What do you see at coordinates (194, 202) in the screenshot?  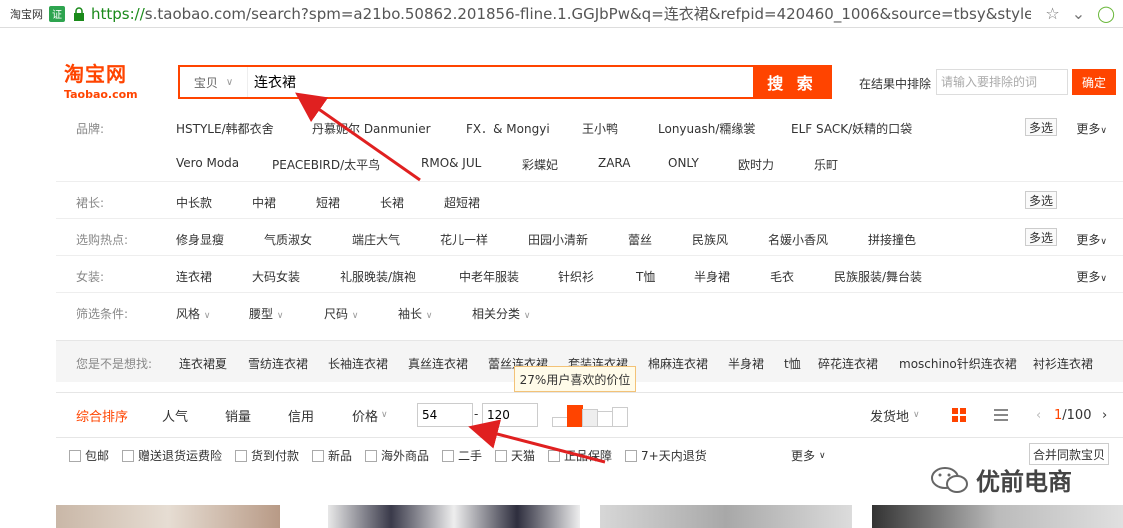 I see `length-item: 中长款` at bounding box center [194, 202].